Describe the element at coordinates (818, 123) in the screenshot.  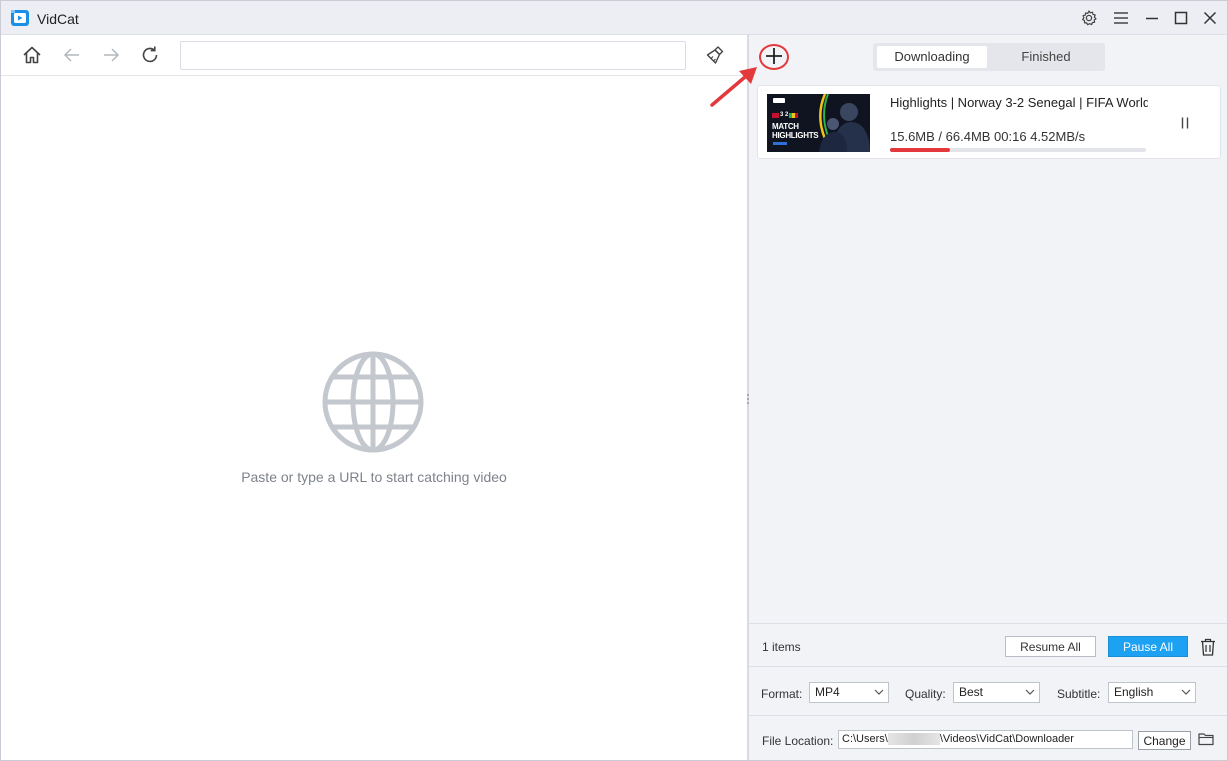
I see `video-thumbnail: 3 2 MATCH HIGHLIGHTS` at that location.